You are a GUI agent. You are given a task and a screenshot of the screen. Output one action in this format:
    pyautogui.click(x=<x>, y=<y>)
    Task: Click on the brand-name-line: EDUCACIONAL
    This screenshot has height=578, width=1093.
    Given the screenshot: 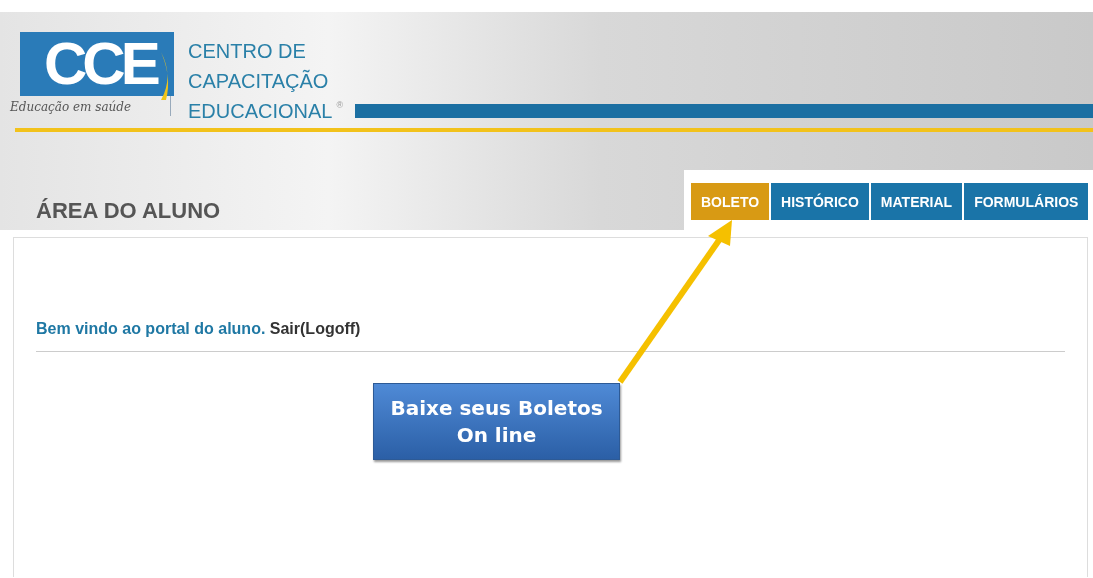 What is the action you would take?
    pyautogui.click(x=260, y=111)
    